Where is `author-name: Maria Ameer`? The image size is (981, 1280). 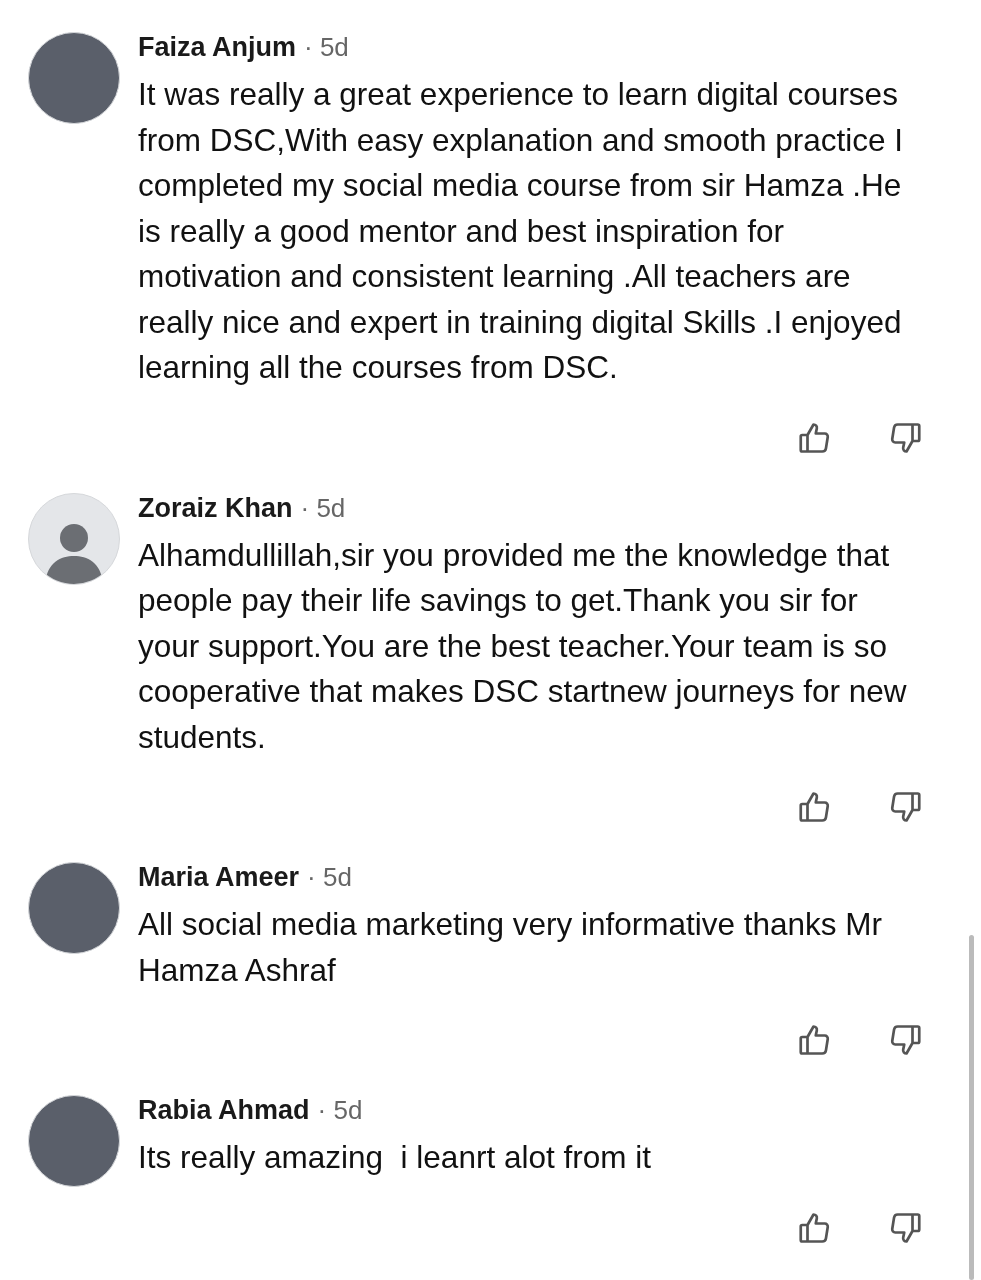
author-name: Maria Ameer is located at coordinates (219, 877).